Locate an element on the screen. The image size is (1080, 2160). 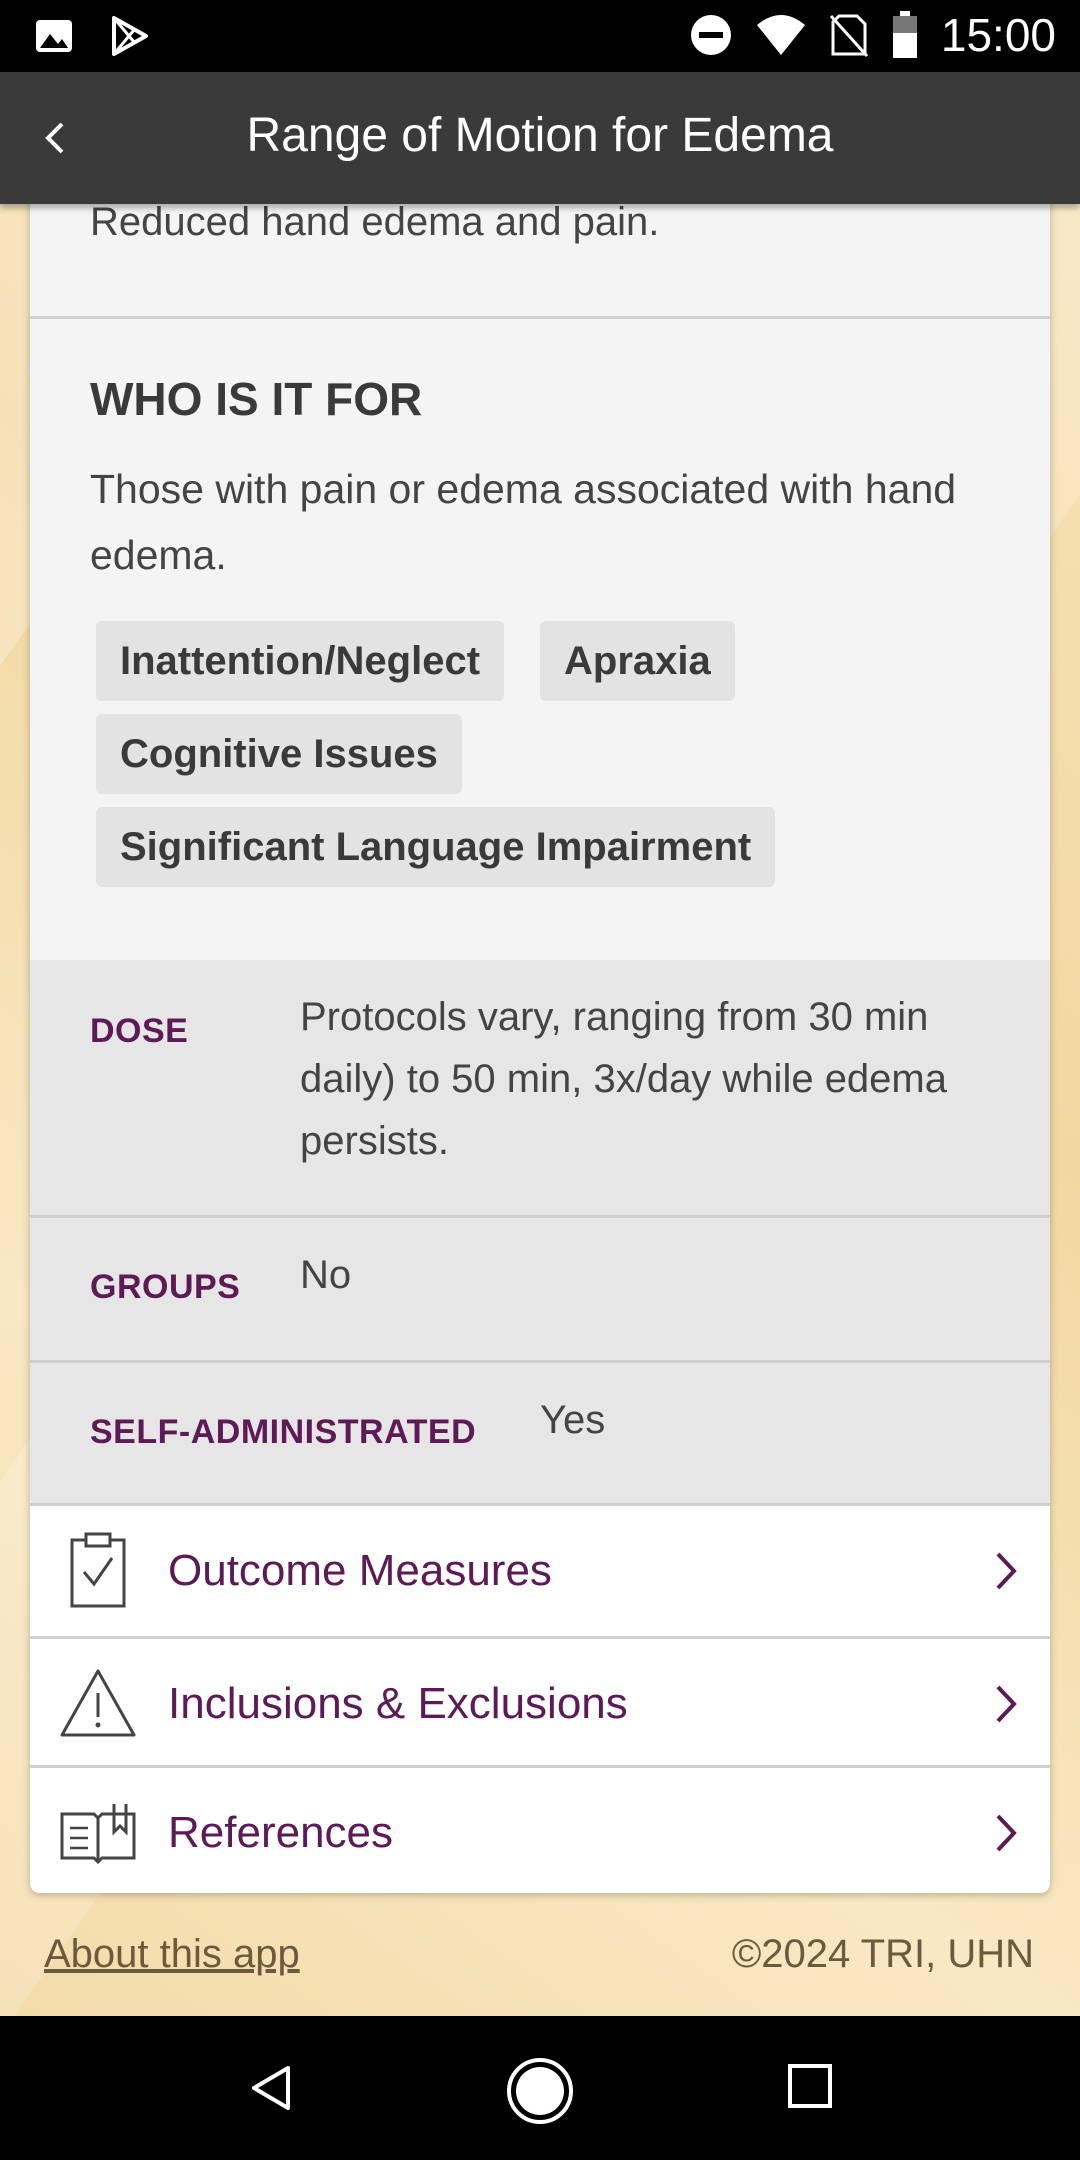
inclusions-exclusions-link: Inclusions & Exclusions is located at coordinates (540, 1704).